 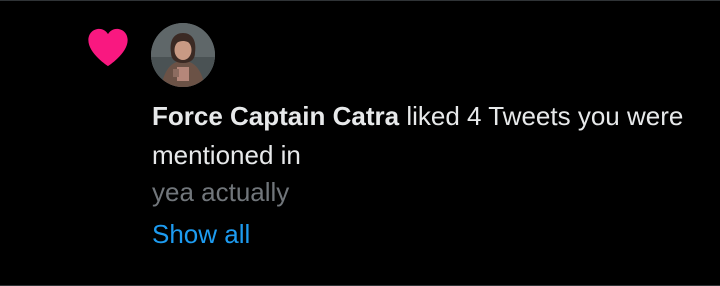 I want to click on avatar-image, so click(x=183, y=55).